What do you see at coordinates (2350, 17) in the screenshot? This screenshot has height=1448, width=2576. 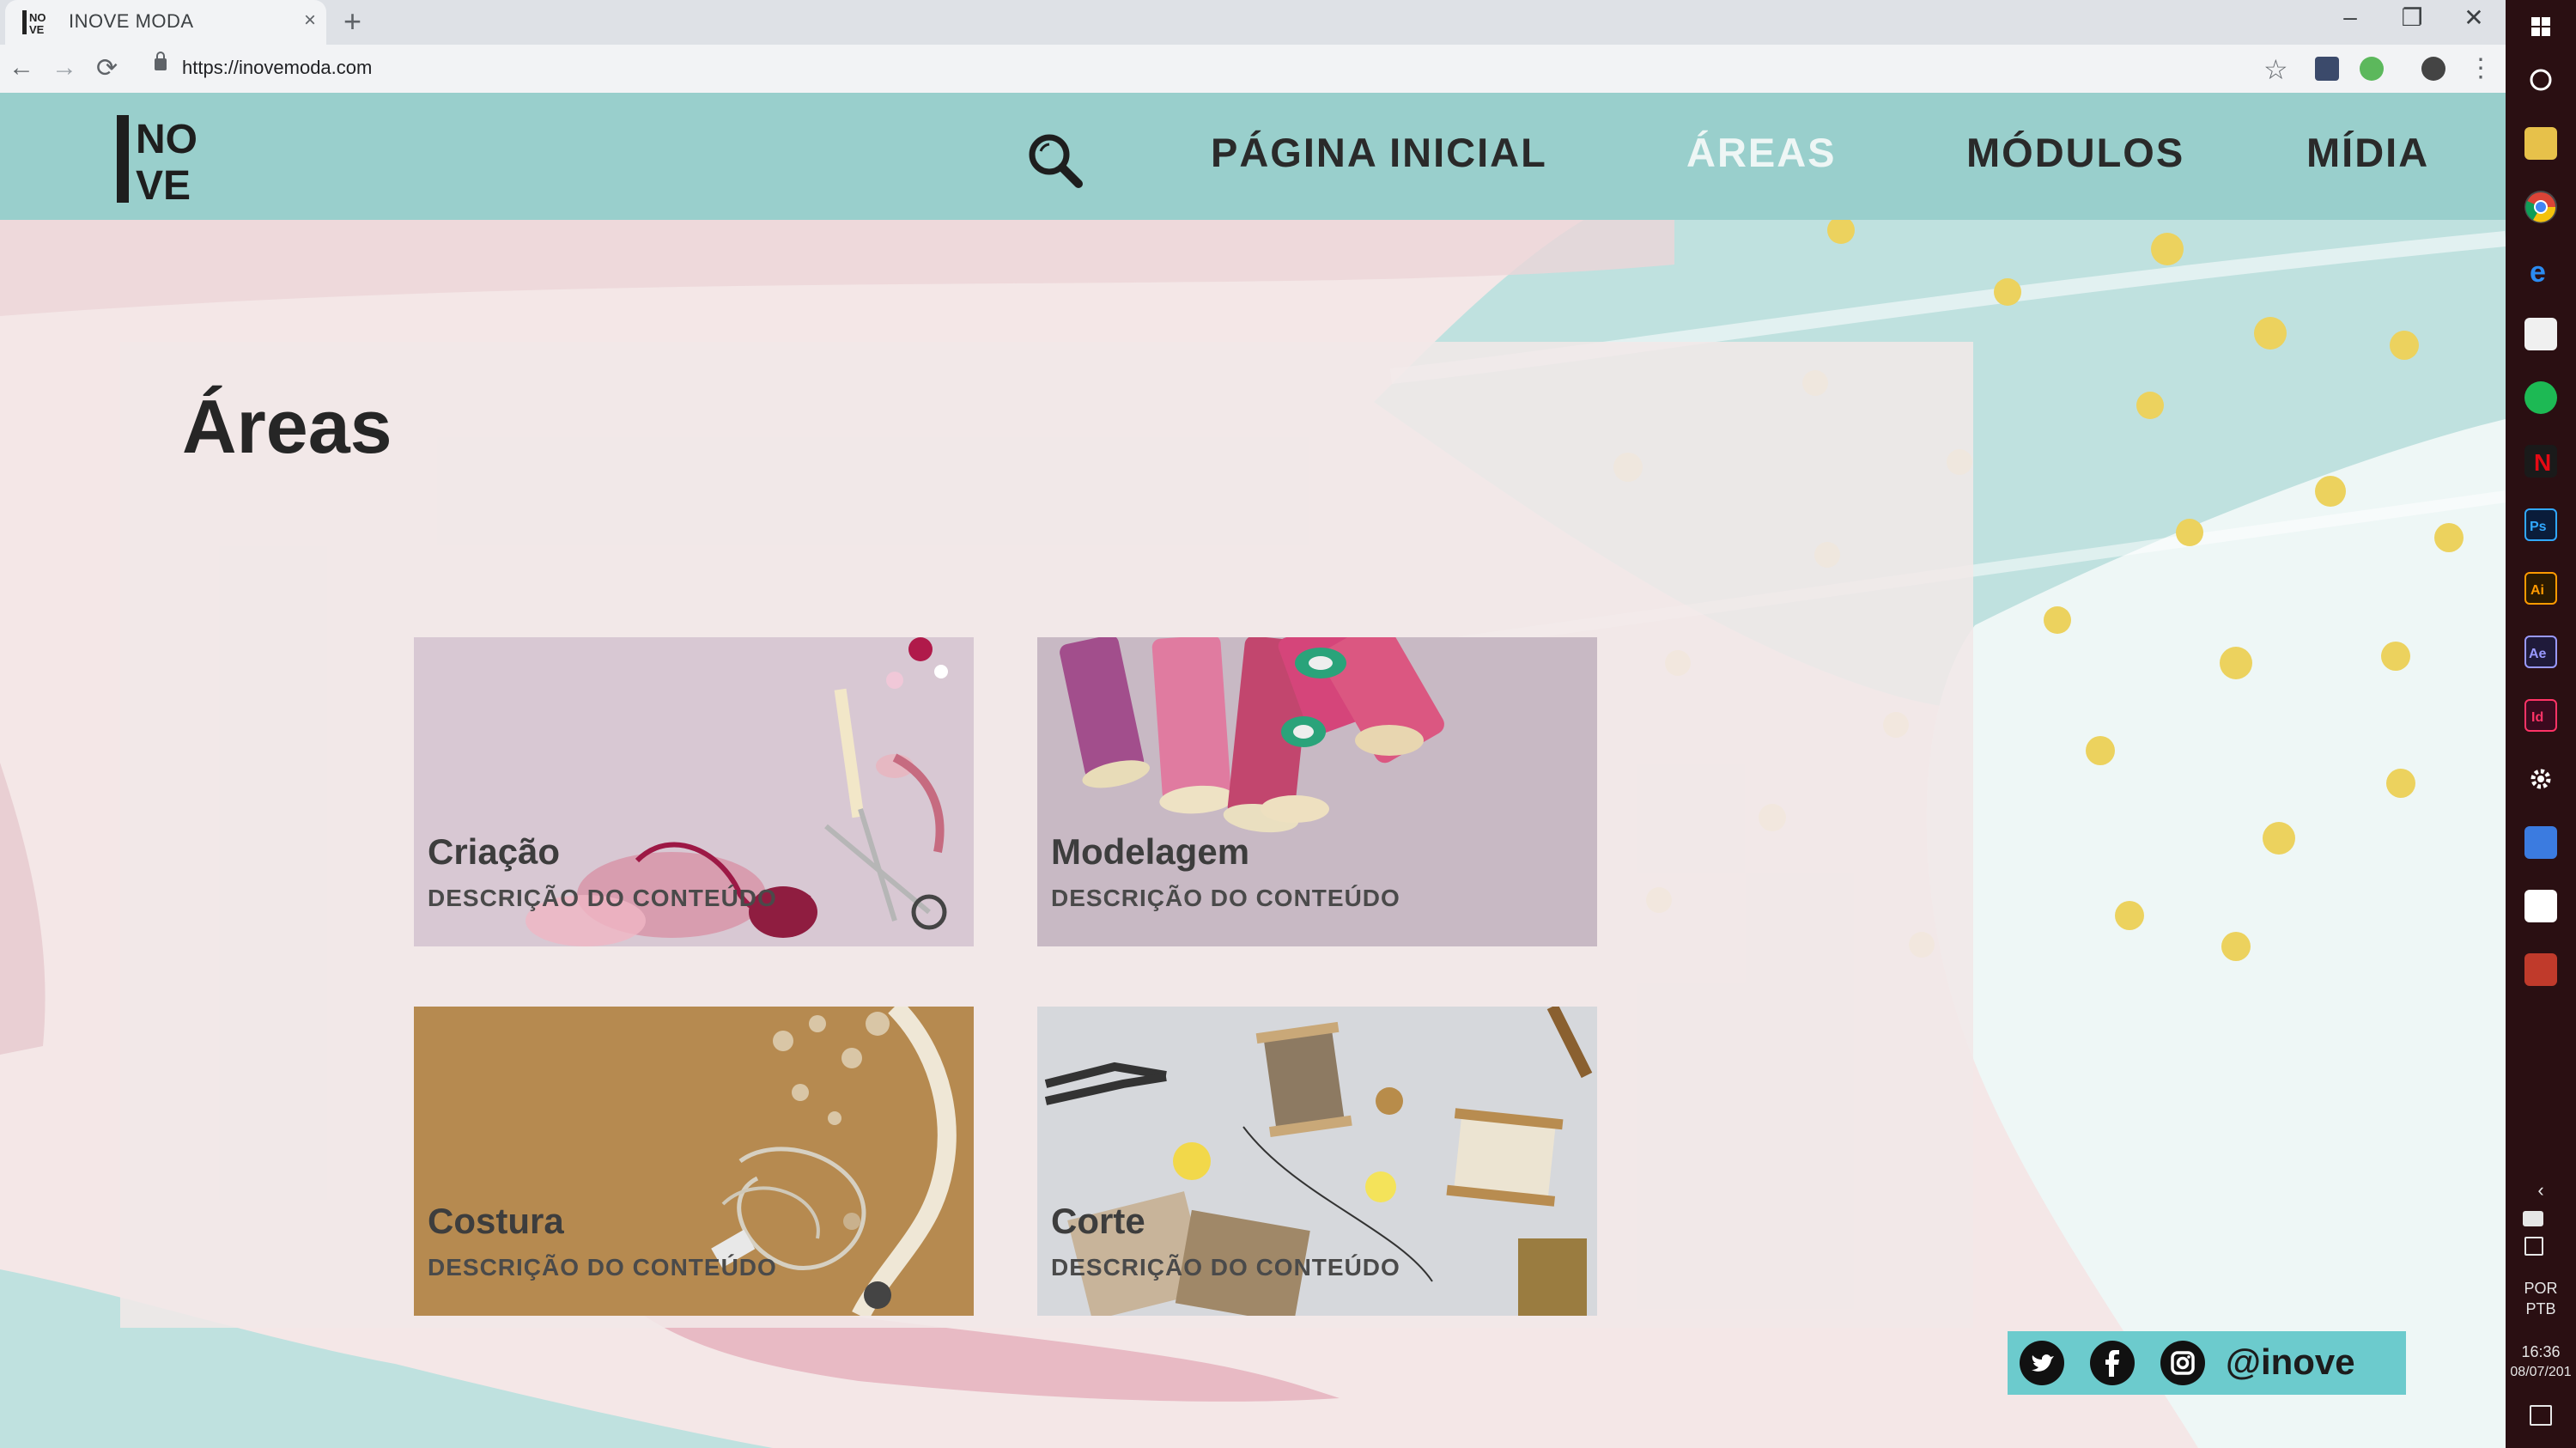 I see `minimize-button: –` at bounding box center [2350, 17].